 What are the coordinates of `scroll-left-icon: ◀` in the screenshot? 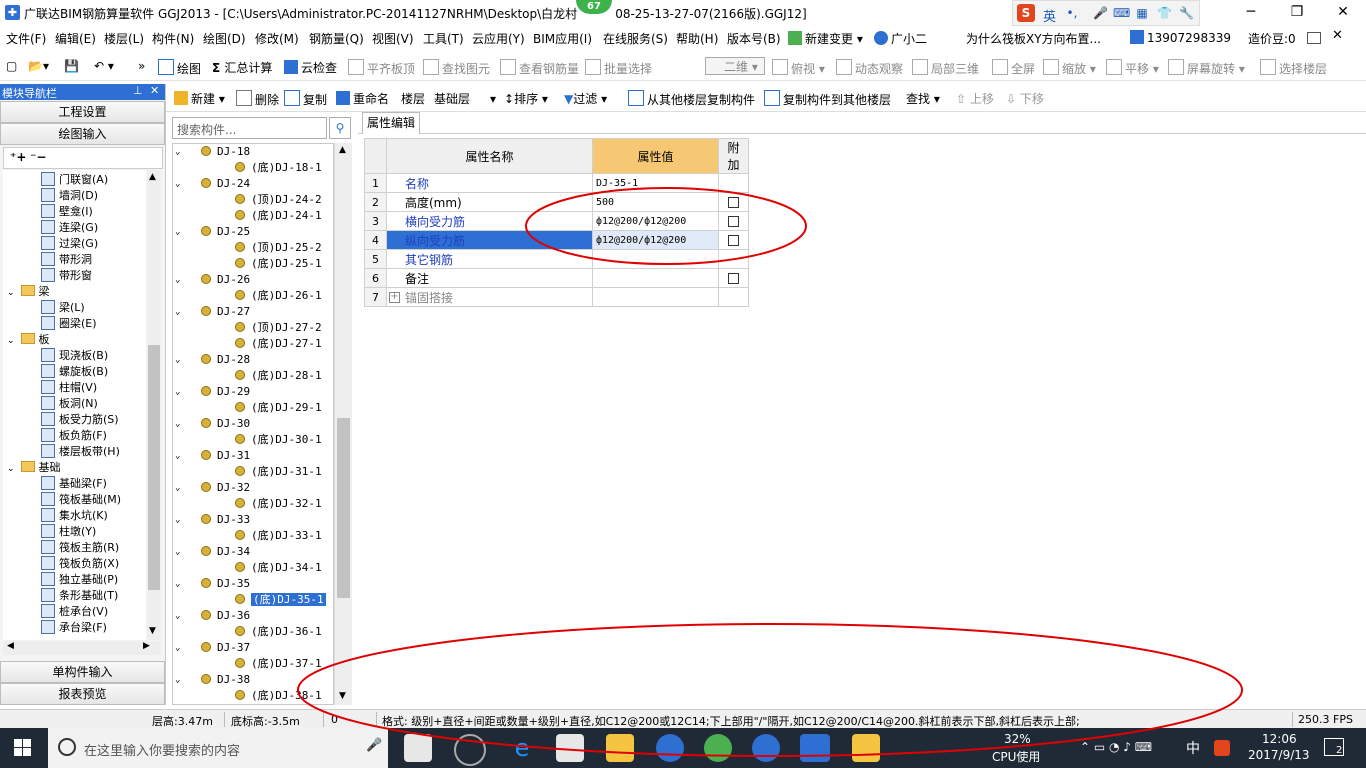 It's located at (10, 646).